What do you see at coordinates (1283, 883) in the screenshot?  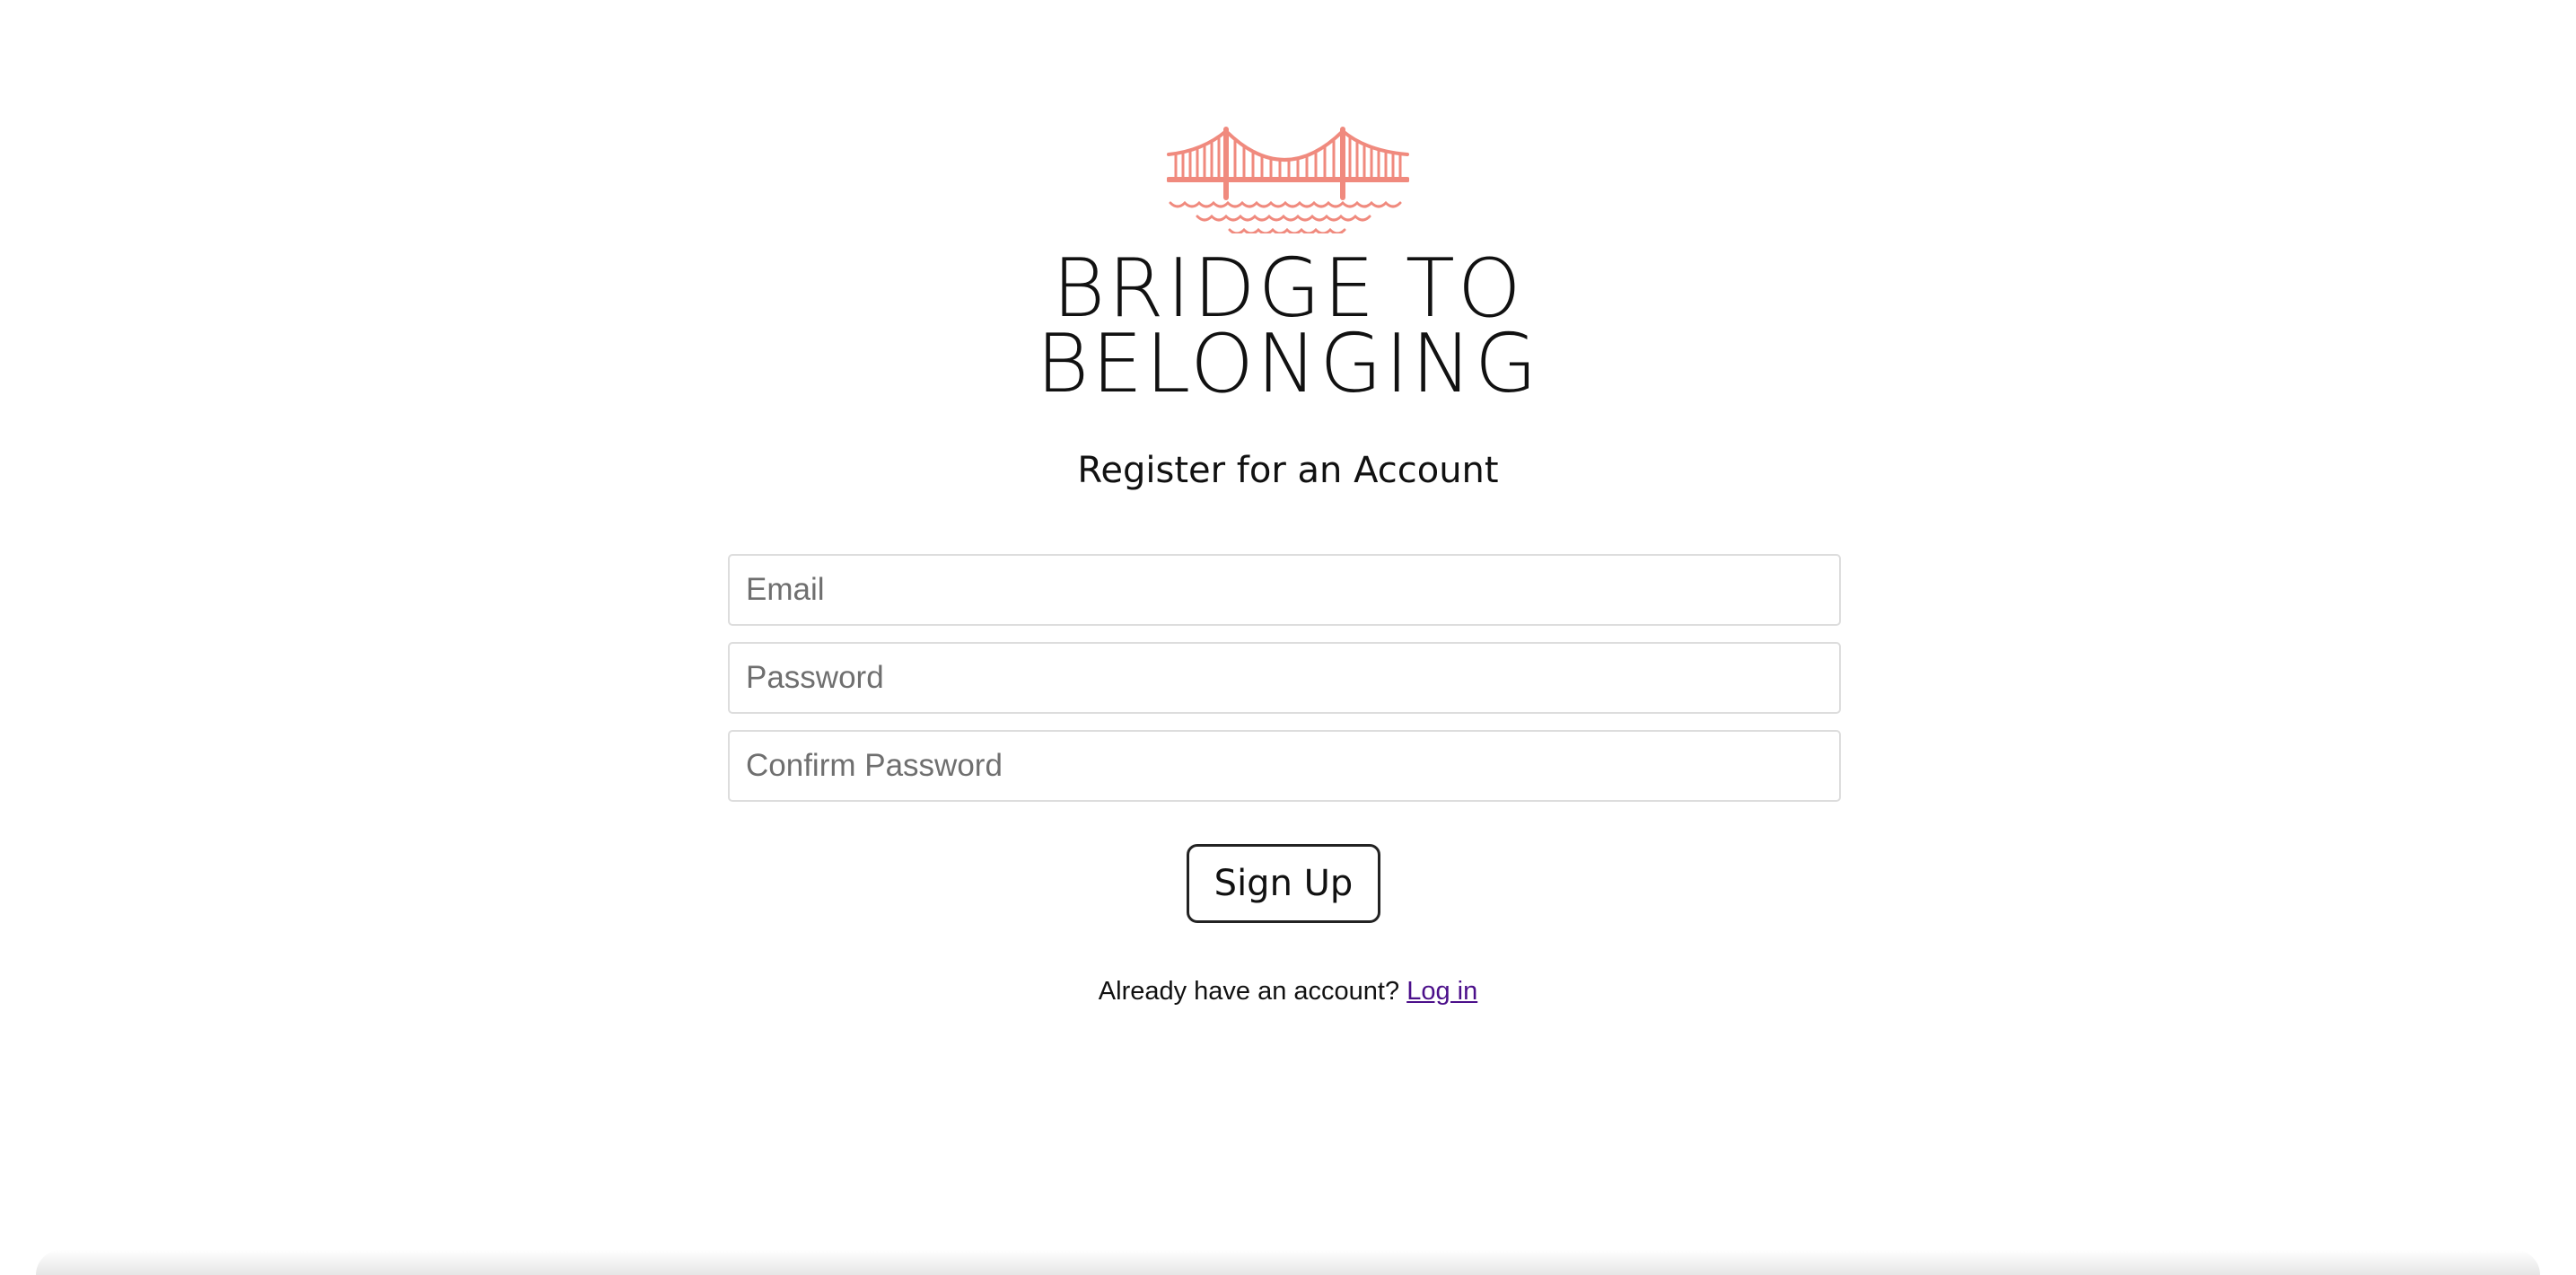 I see `sign-up-button: Sign Up` at bounding box center [1283, 883].